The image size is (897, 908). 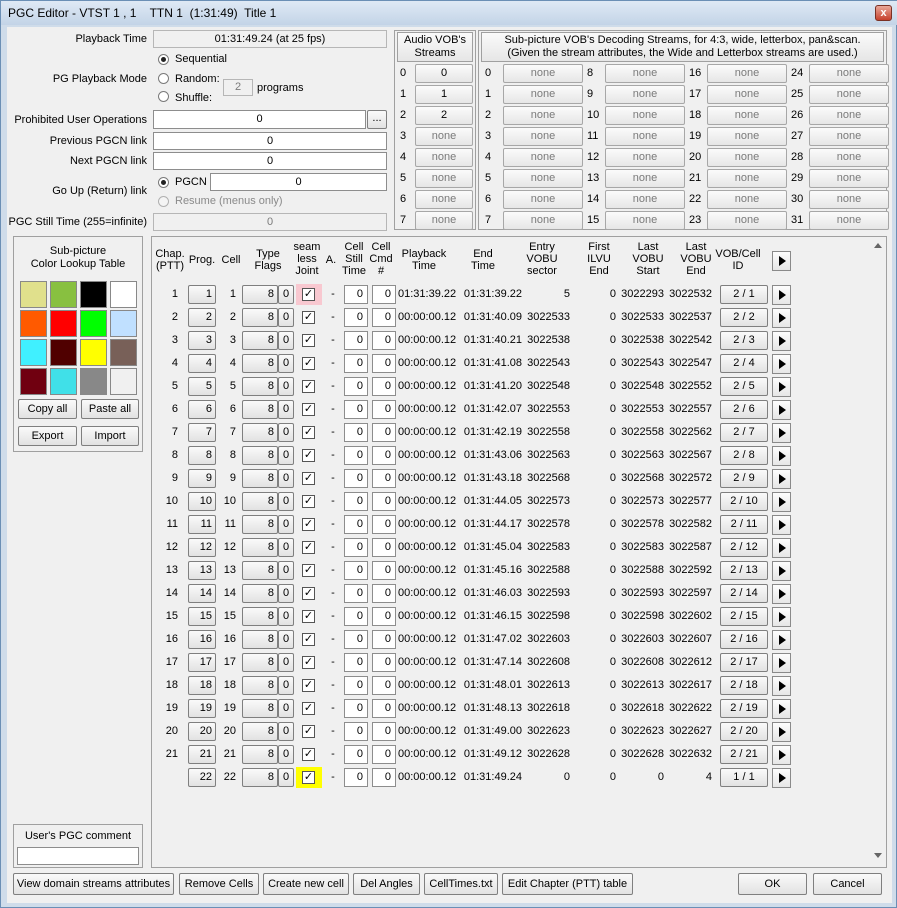 I want to click on vob-cell-id-button: 2 / 2, so click(x=744, y=317).